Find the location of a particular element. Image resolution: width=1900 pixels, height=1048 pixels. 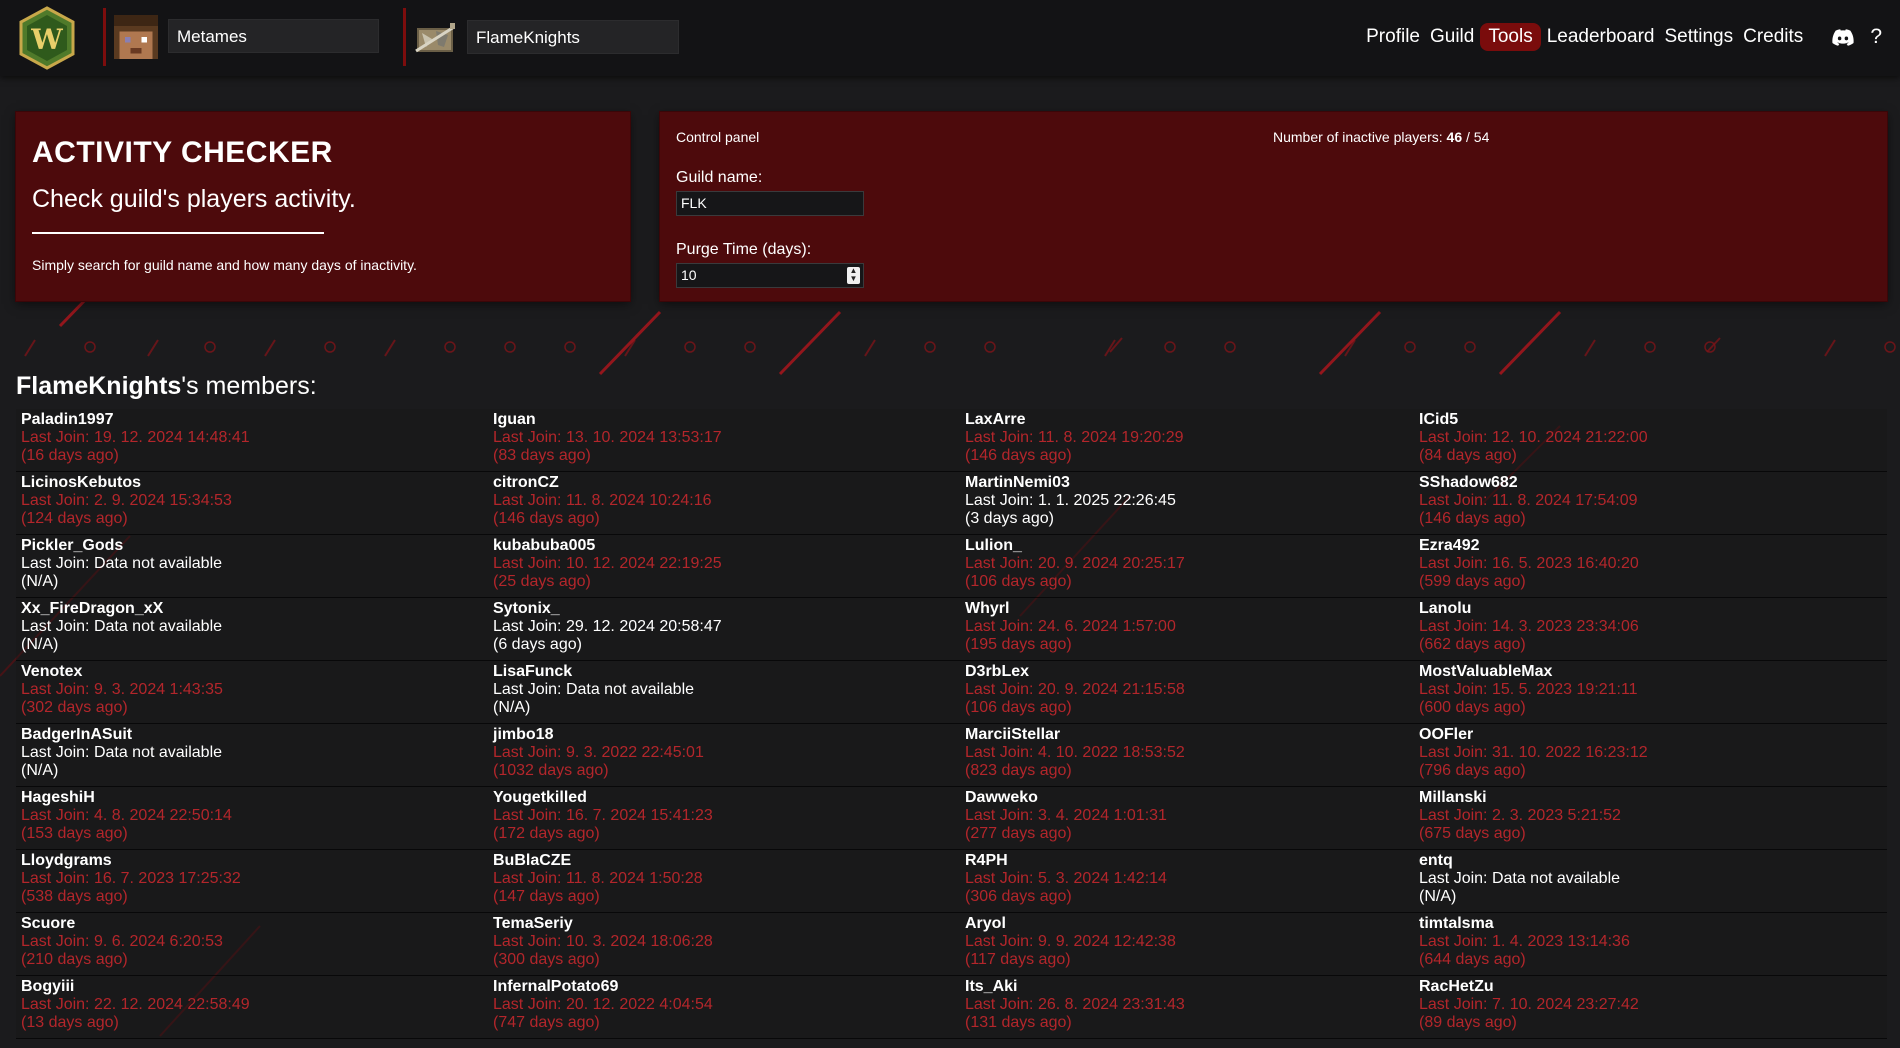

member-last-join: Last Join: 1. 4. 2023 13:14:36 is located at coordinates (1653, 942).